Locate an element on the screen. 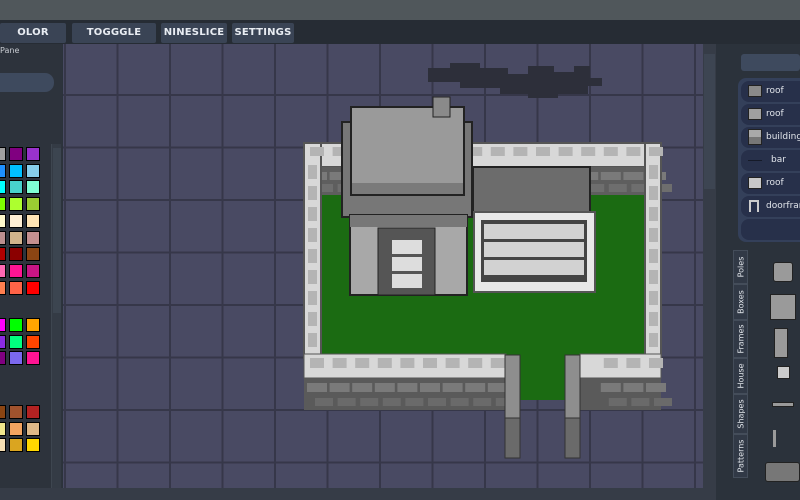 This screenshot has height=500, width=800. settings-button: SETTINGS is located at coordinates (263, 33).